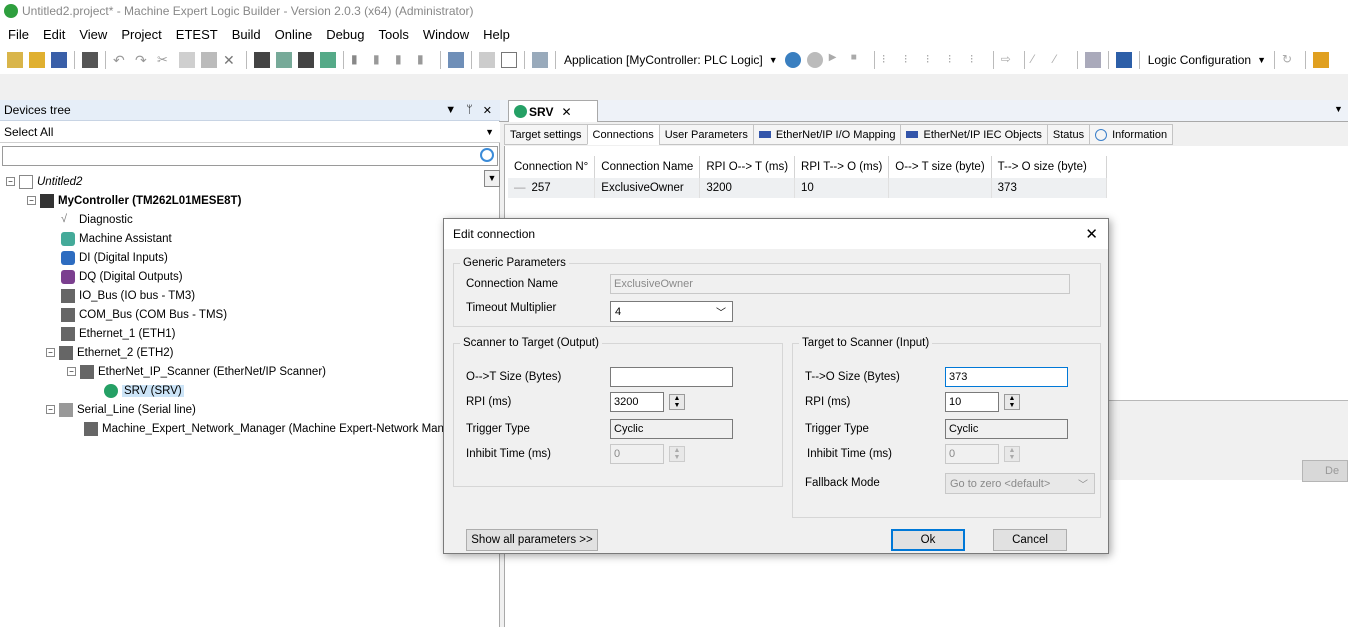 The image size is (1348, 627). What do you see at coordinates (637, 454) in the screenshot?
I see `output-inhibit-field: 0` at bounding box center [637, 454].